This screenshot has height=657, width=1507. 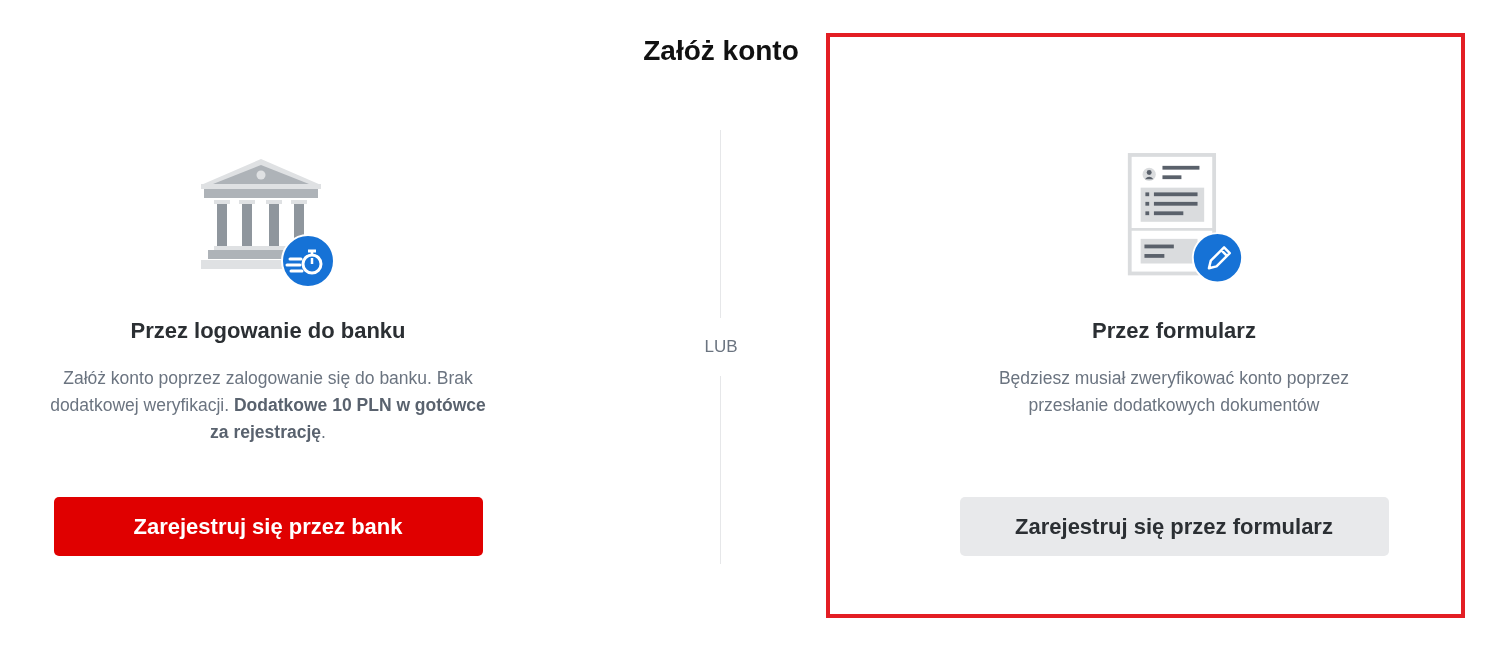 I want to click on register-button: Zarejestruj się przez formularz, so click(x=1174, y=526).